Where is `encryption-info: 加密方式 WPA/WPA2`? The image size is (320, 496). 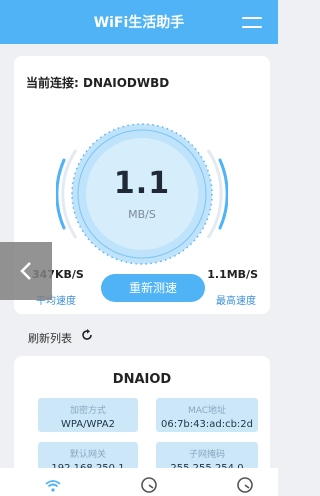
encryption-info: 加密方式 WPA/WPA2 is located at coordinates (88, 415).